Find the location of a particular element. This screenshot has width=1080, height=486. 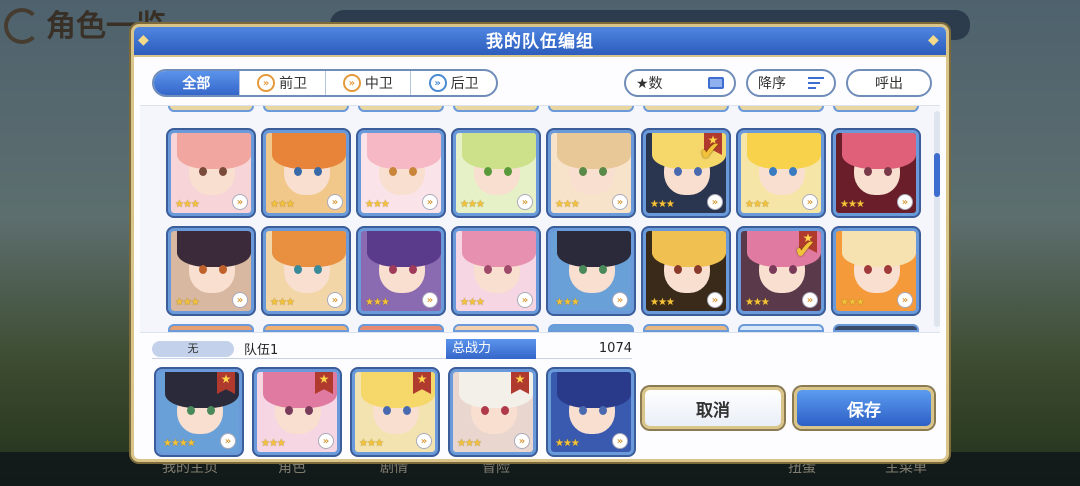

team-name: 队伍1 is located at coordinates (261, 350).